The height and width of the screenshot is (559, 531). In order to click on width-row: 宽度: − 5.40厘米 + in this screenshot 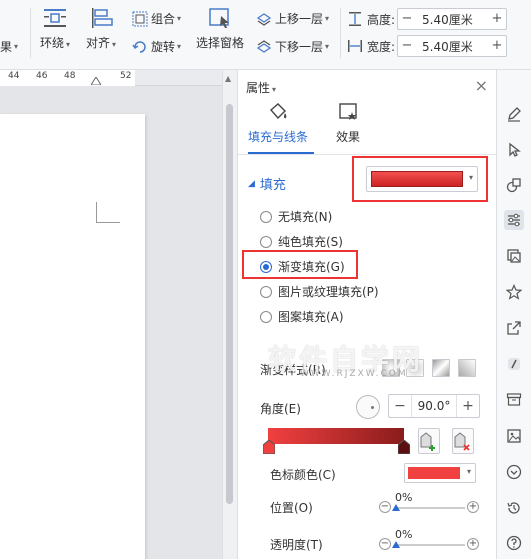, I will do `click(427, 46)`.